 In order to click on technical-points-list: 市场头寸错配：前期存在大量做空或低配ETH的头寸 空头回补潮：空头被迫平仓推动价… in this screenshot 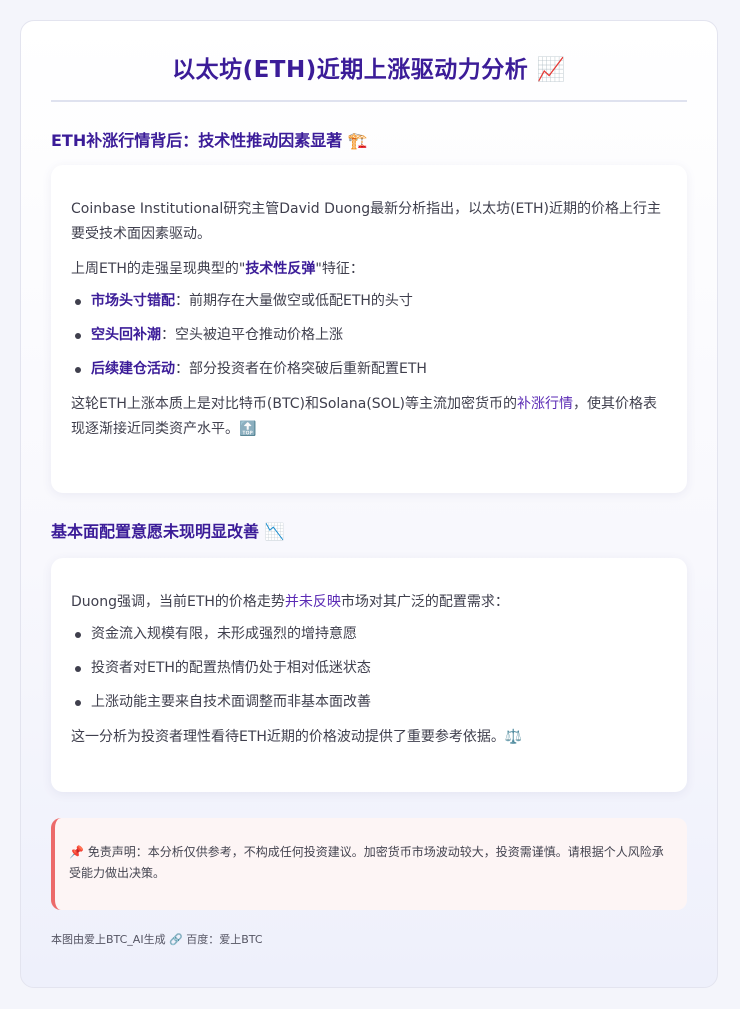, I will do `click(369, 335)`.